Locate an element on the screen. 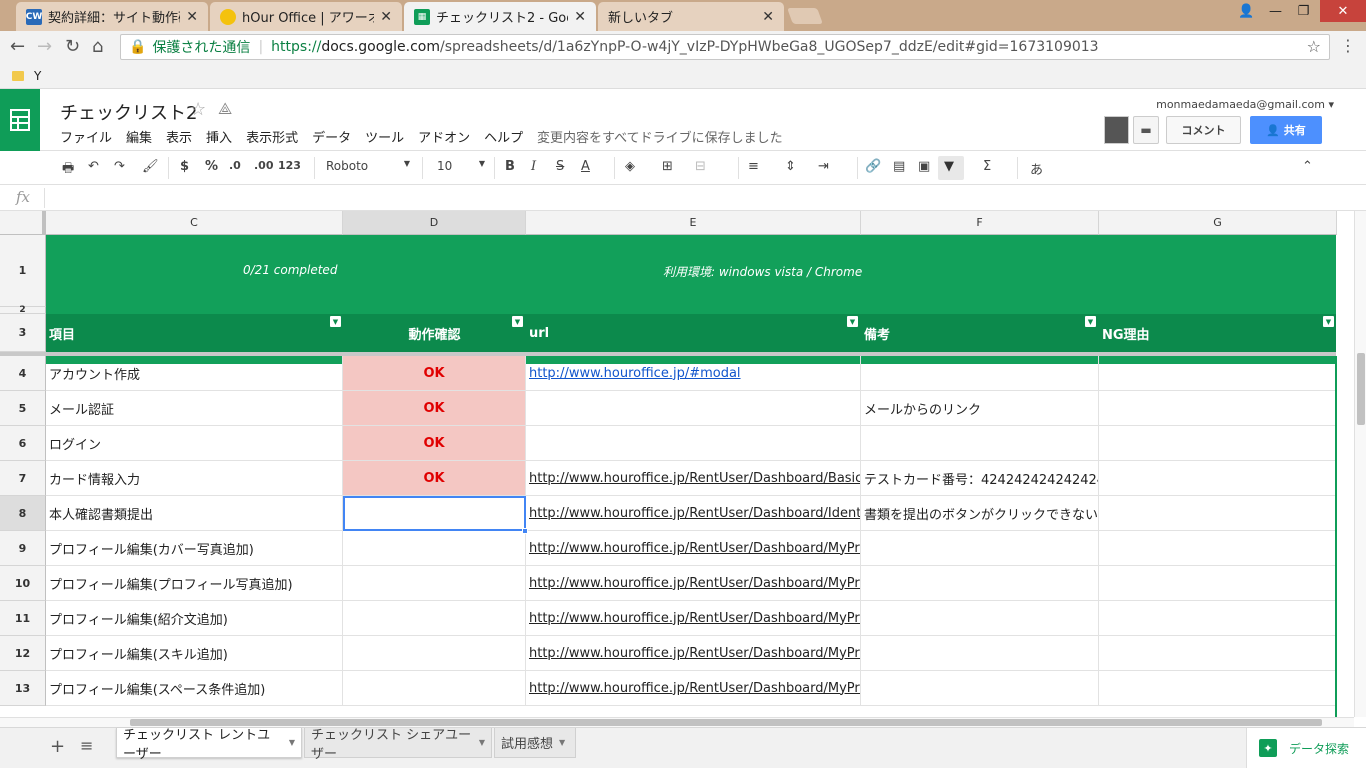 Image resolution: width=1366 pixels, height=768 pixels. menu-insert: 挿入 is located at coordinates (219, 136).